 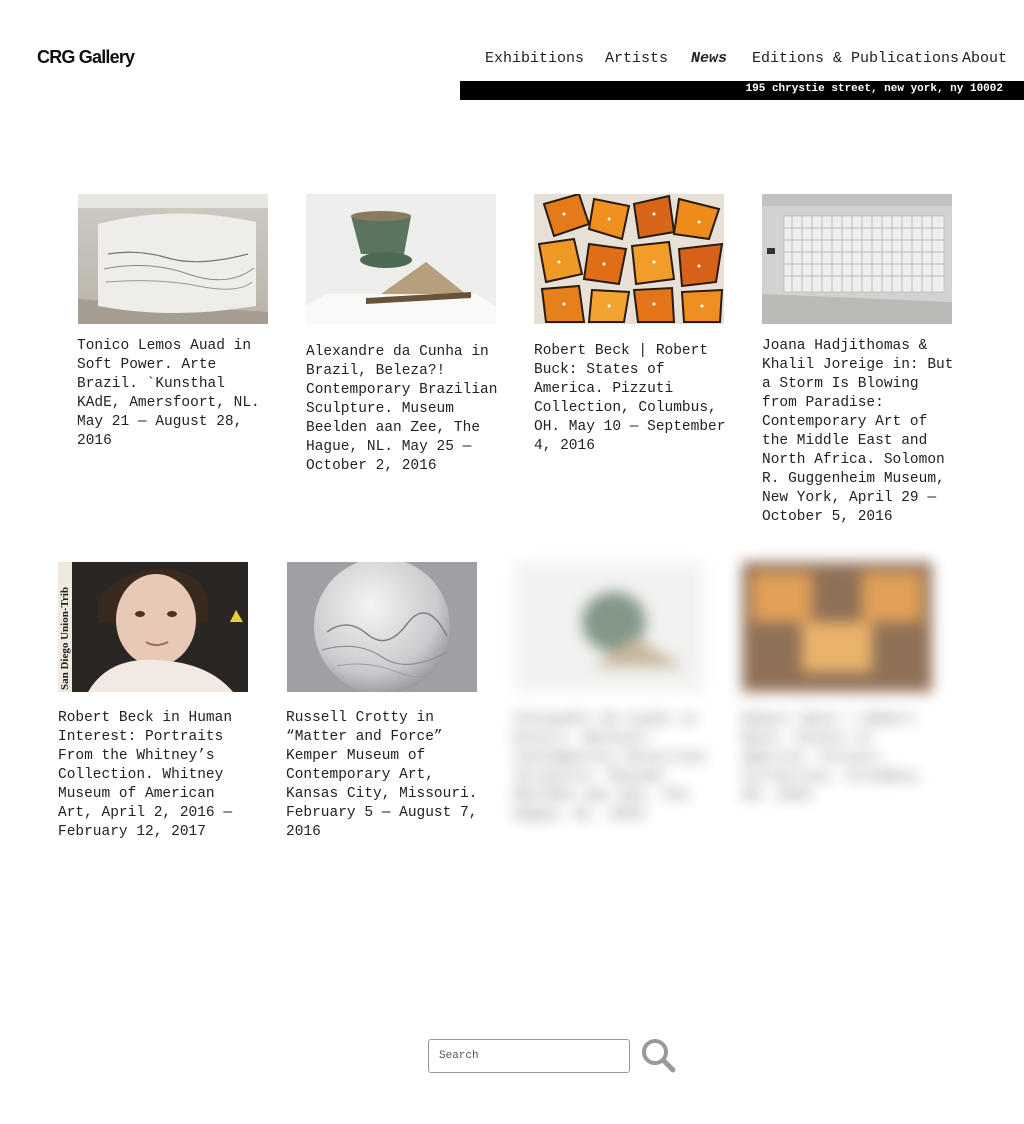 What do you see at coordinates (874, 89) in the screenshot?
I see `gallery-address: 195 chrystie street, new york, ny 10002` at bounding box center [874, 89].